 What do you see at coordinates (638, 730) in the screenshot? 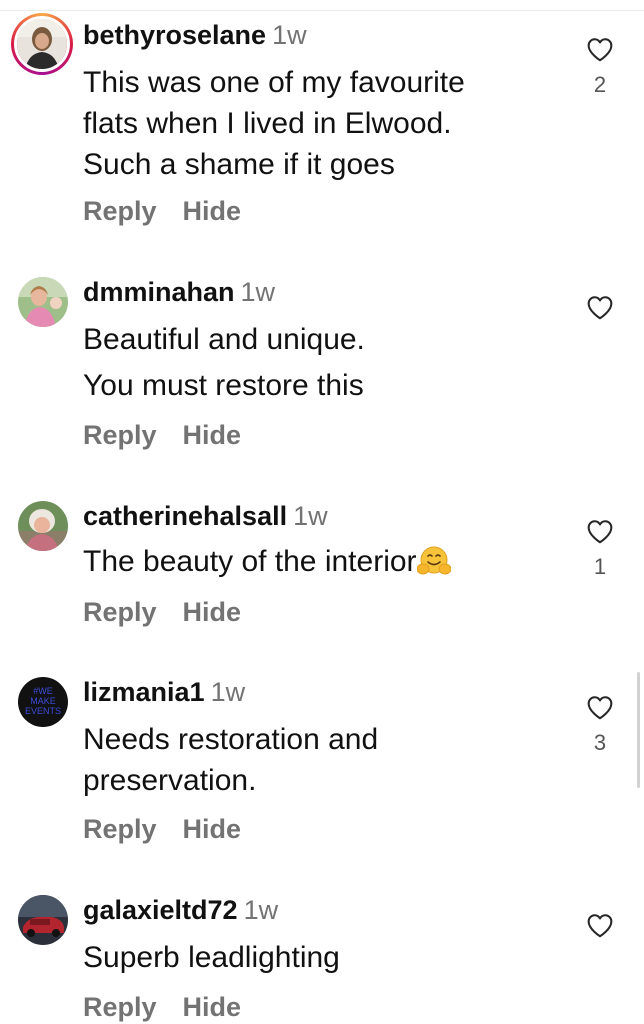
I see `scrollbar` at bounding box center [638, 730].